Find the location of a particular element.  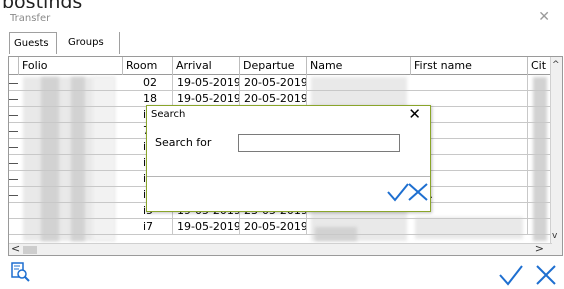

search-input is located at coordinates (319, 143).